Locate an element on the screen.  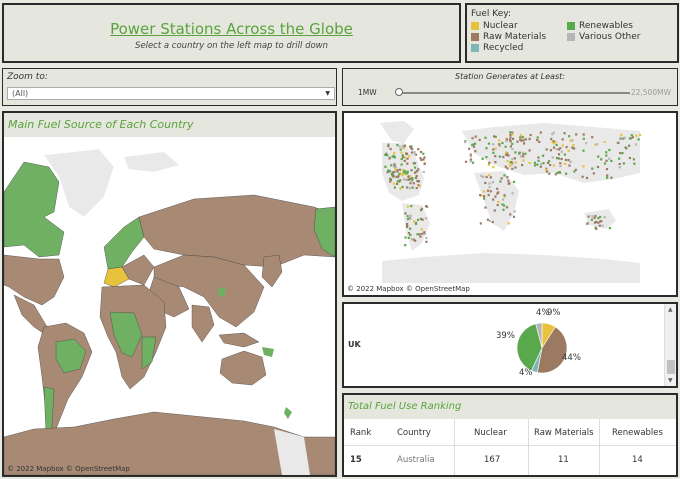
column-header-rank: Rank is located at coordinates (360, 433).